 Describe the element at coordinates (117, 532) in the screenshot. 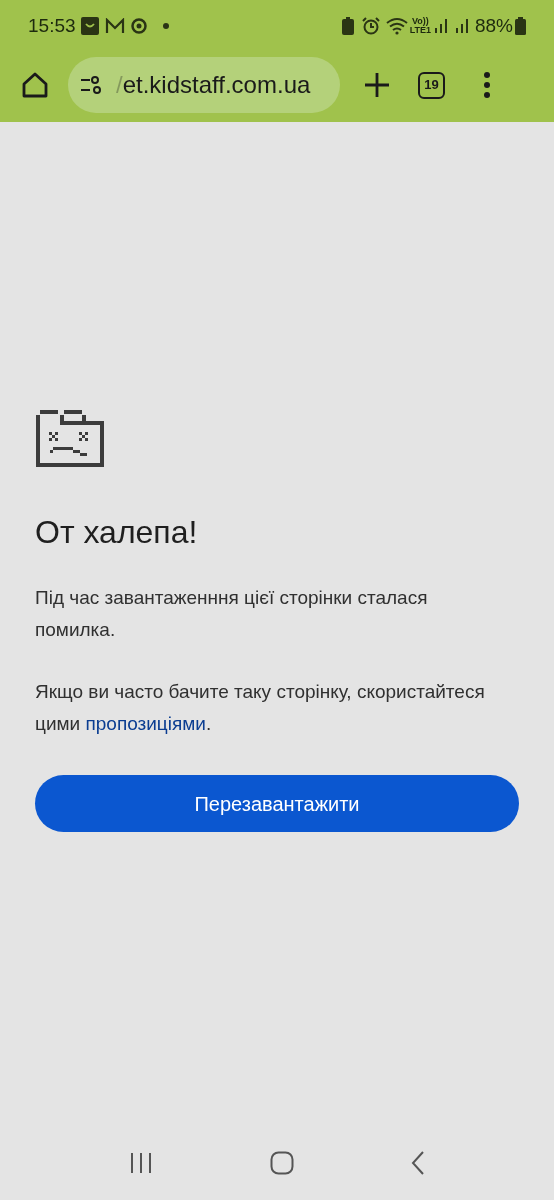

I see `error-title: От халепа!` at that location.